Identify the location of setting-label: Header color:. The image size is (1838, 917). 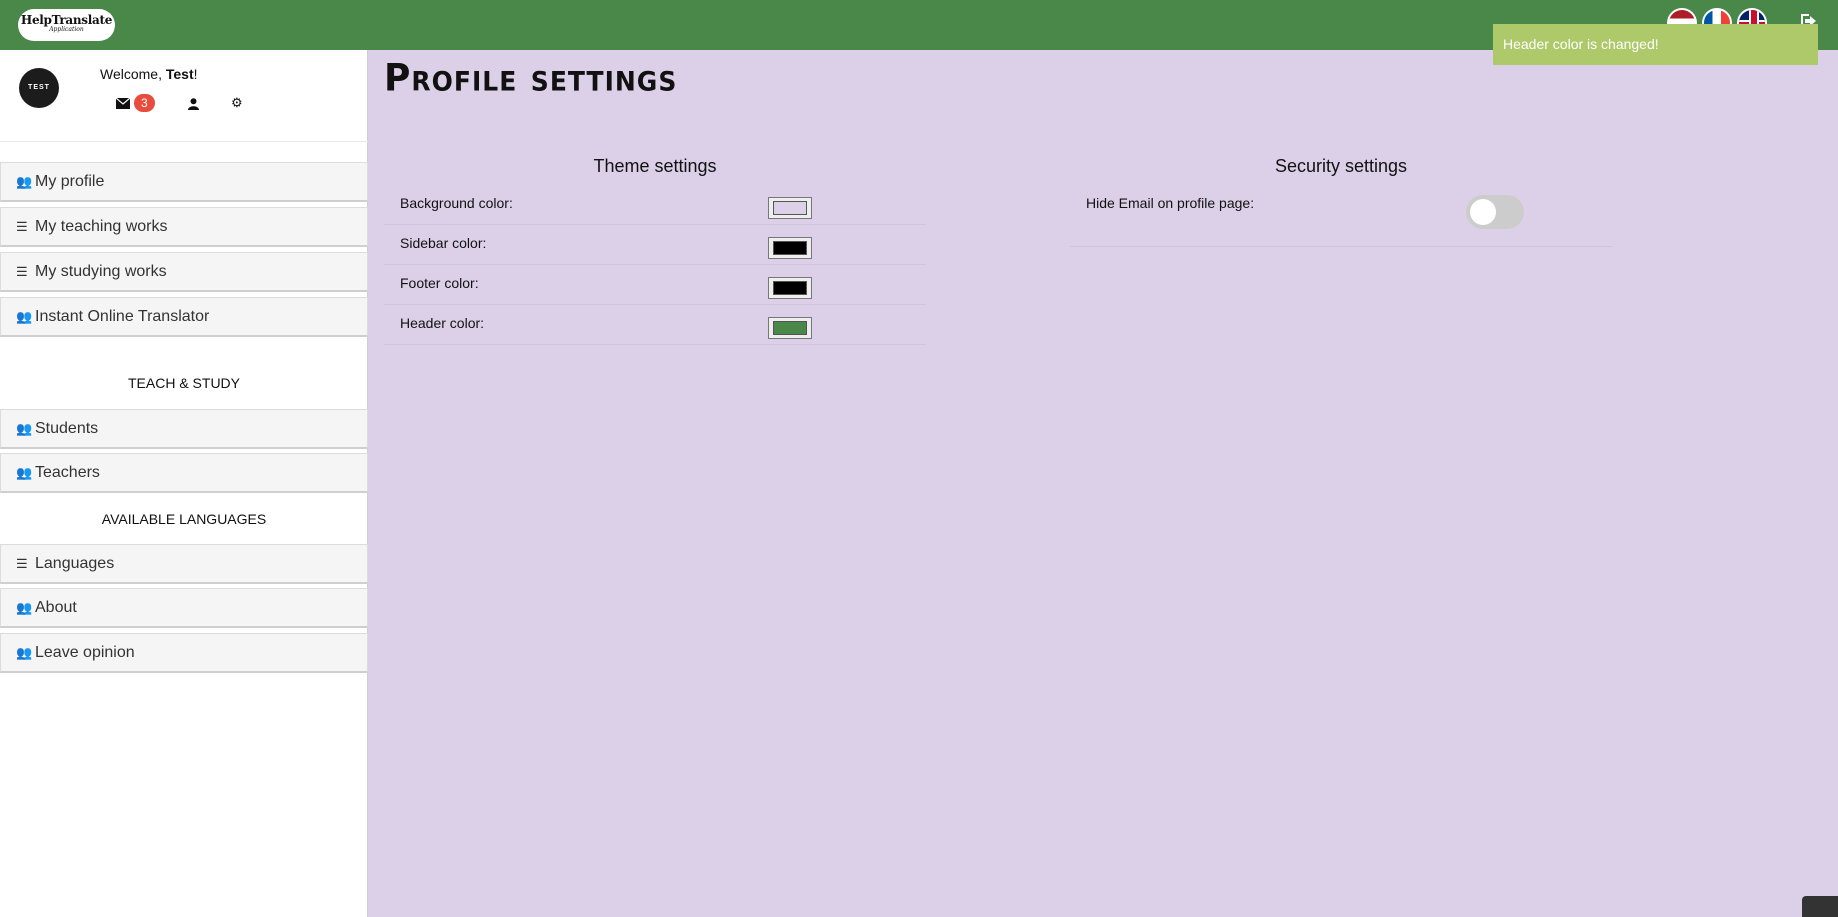
(442, 323).